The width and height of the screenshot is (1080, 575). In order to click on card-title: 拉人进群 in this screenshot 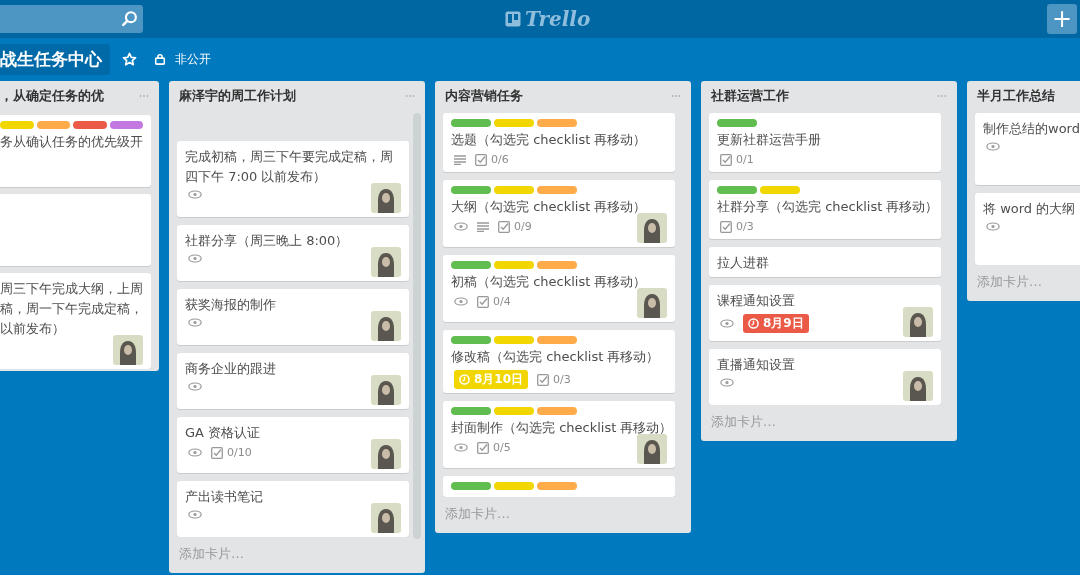, I will do `click(743, 263)`.